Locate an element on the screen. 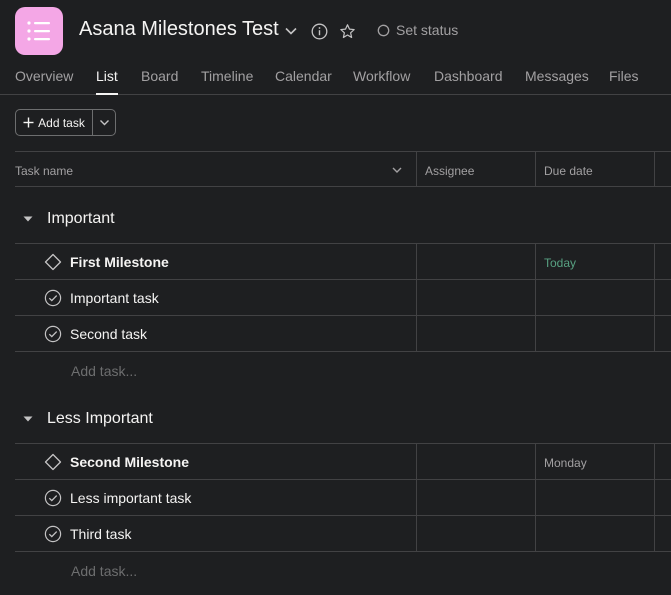 This screenshot has width=671, height=595. task-name: Less important task is located at coordinates (130, 498).